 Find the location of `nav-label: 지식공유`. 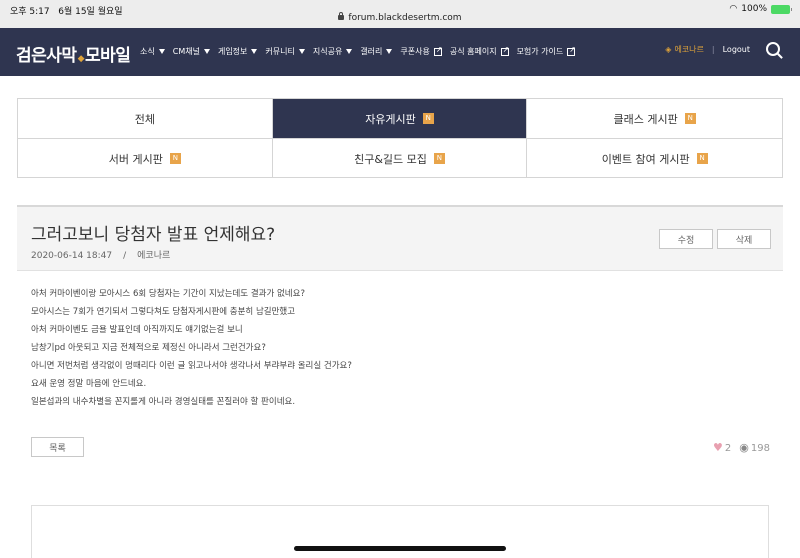

nav-label: 지식공유 is located at coordinates (327, 51).